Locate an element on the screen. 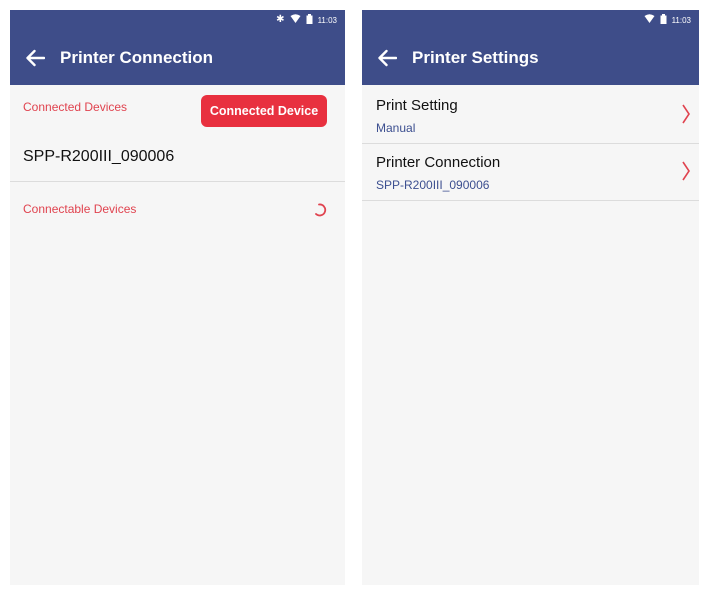 The width and height of the screenshot is (701, 593). status-bar: ✱ 11:03 is located at coordinates (177, 20).